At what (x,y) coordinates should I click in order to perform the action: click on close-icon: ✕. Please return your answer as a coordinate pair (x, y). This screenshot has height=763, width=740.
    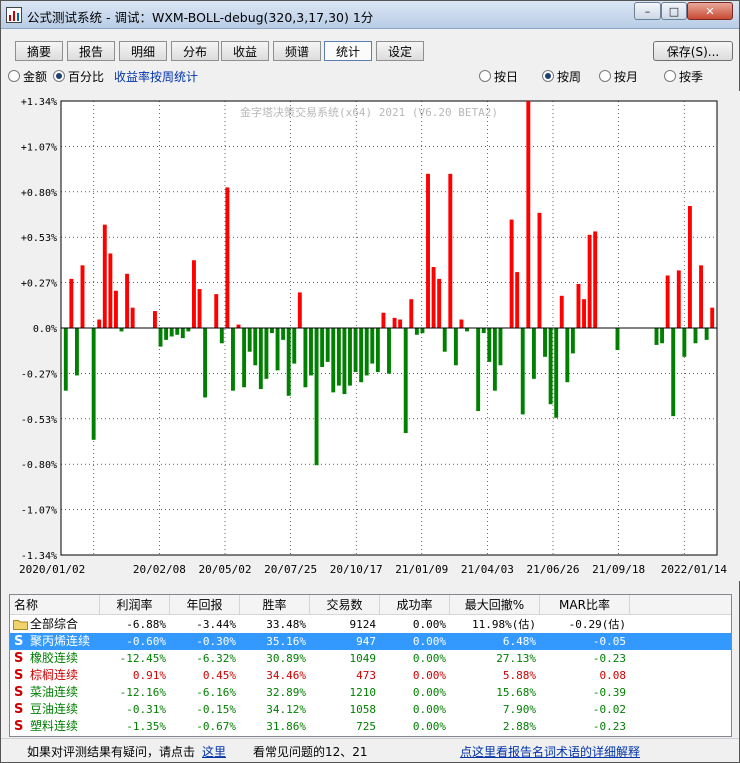
    Looking at the image, I should click on (710, 11).